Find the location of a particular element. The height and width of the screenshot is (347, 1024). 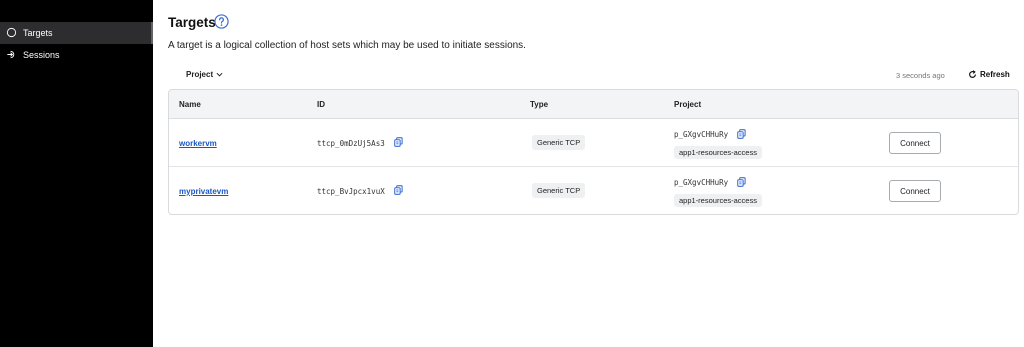

refresh-button: Refresh is located at coordinates (989, 74).